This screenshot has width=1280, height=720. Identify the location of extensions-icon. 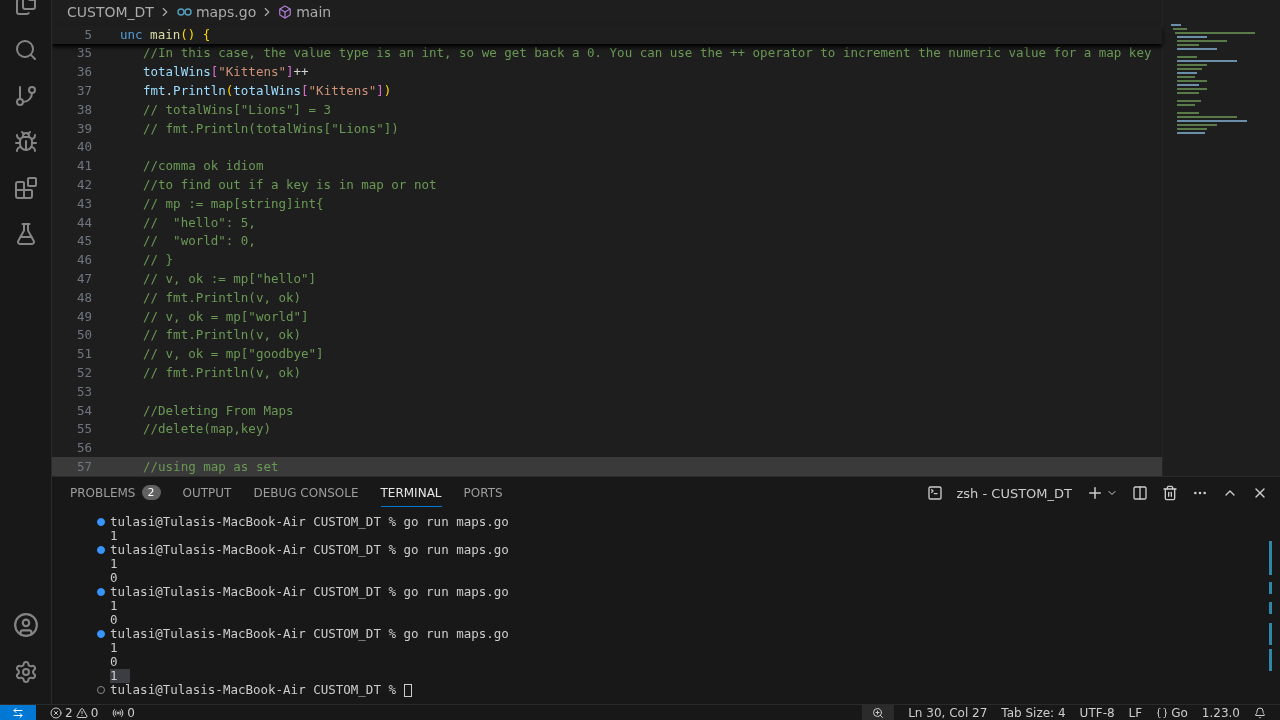
(25, 188).